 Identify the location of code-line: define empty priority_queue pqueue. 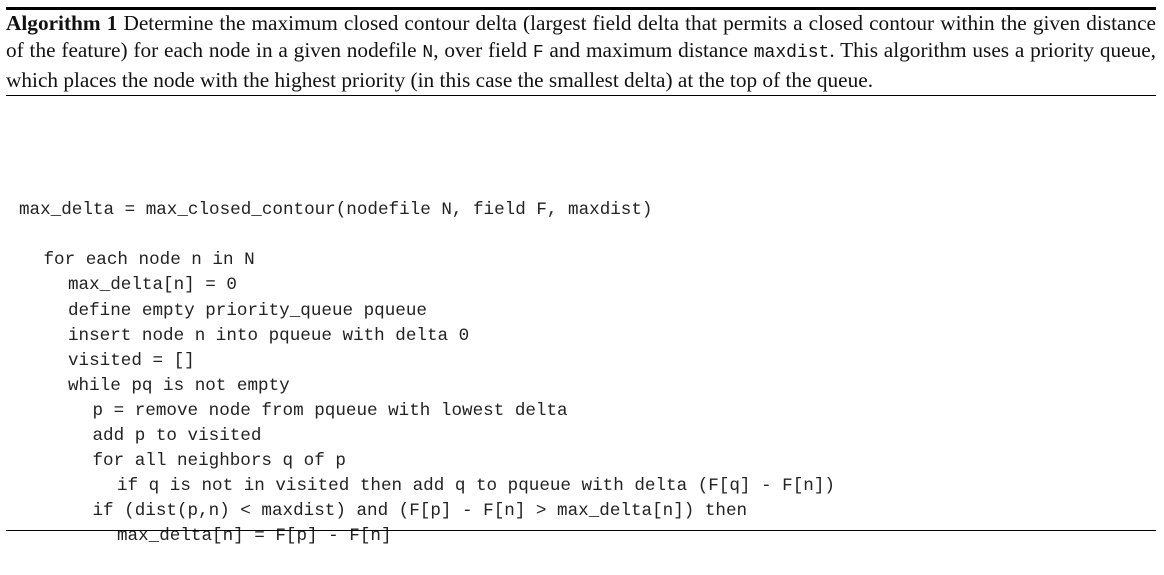
(247, 310).